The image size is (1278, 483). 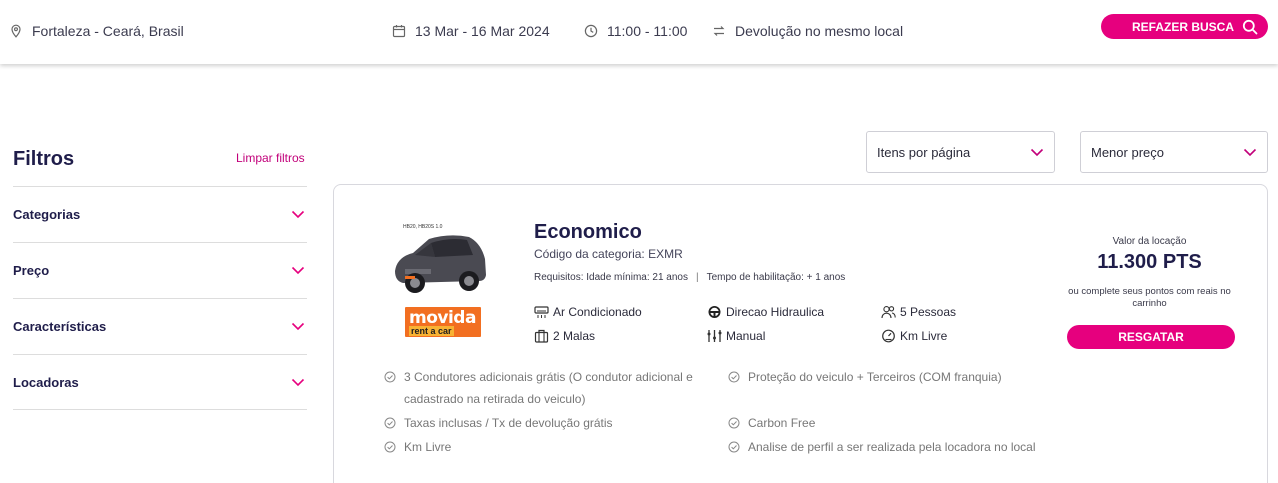 What do you see at coordinates (898, 423) in the screenshot?
I see `benefit-item: Carbon Free` at bounding box center [898, 423].